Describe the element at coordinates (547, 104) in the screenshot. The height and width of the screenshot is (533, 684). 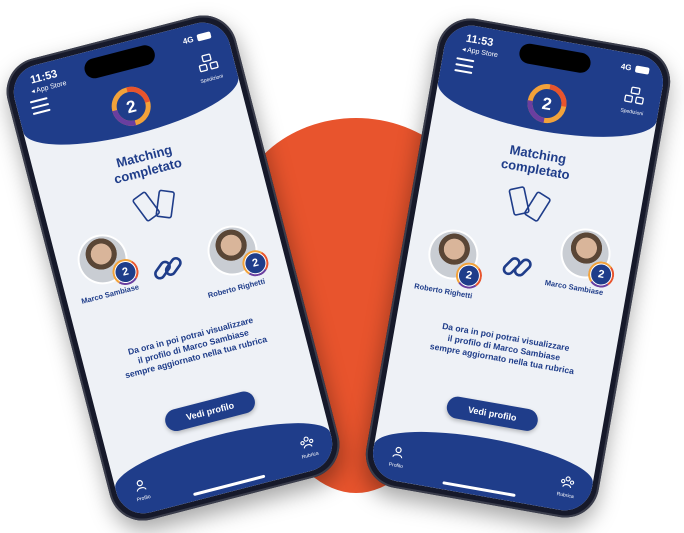
I see `app-logo-icon: 2` at that location.